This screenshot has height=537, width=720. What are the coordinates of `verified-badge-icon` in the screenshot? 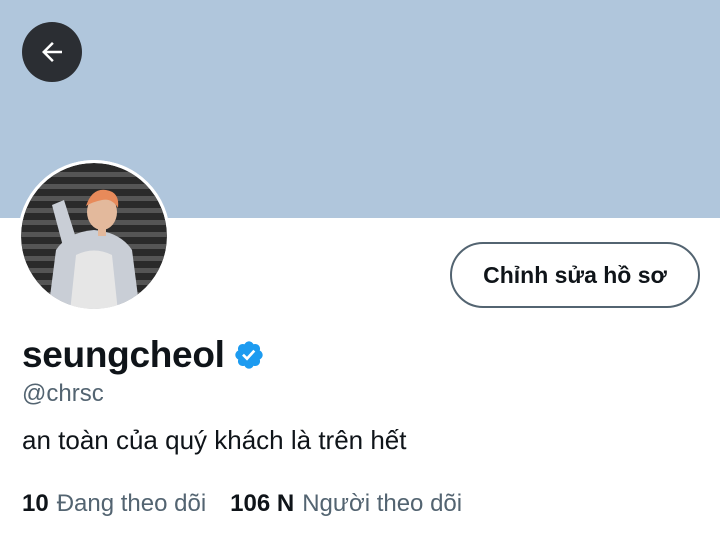 It's located at (248, 355).